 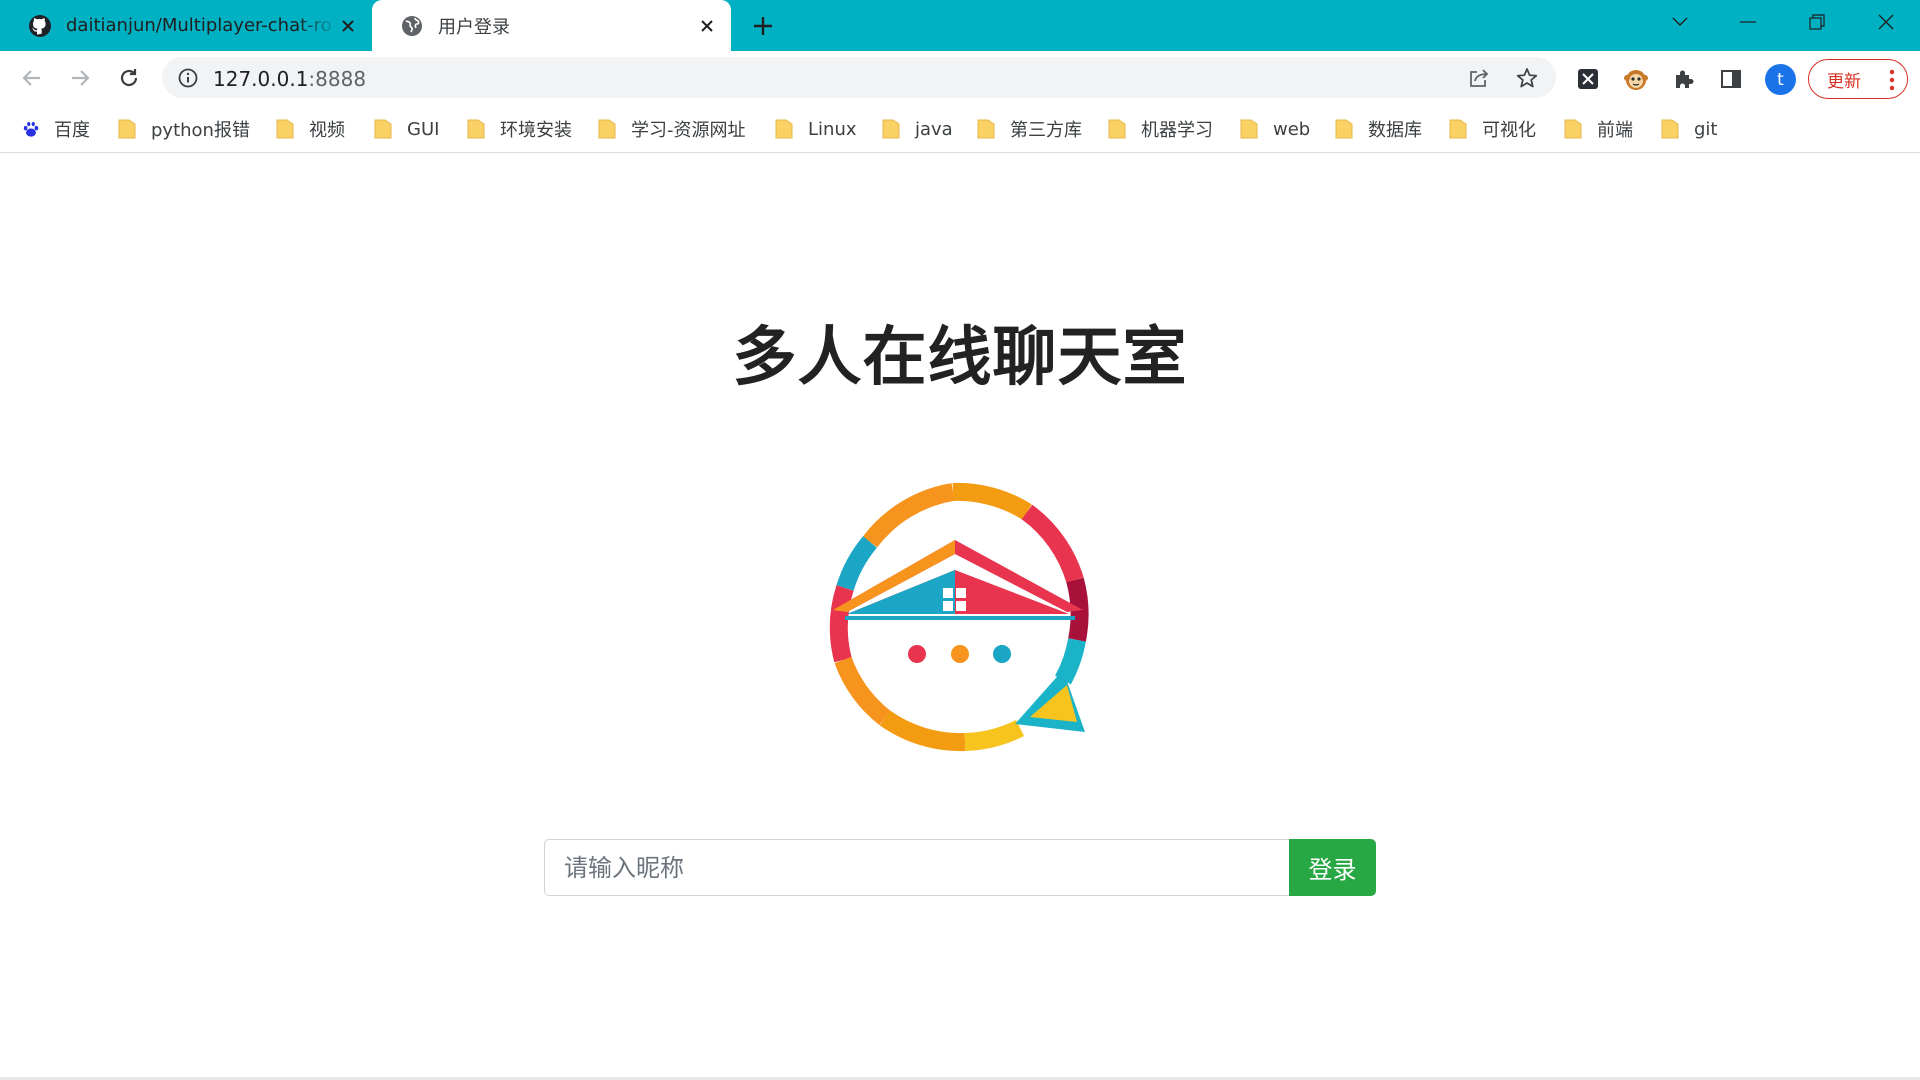 I want to click on tab-login: 用户登录, so click(x=551, y=25).